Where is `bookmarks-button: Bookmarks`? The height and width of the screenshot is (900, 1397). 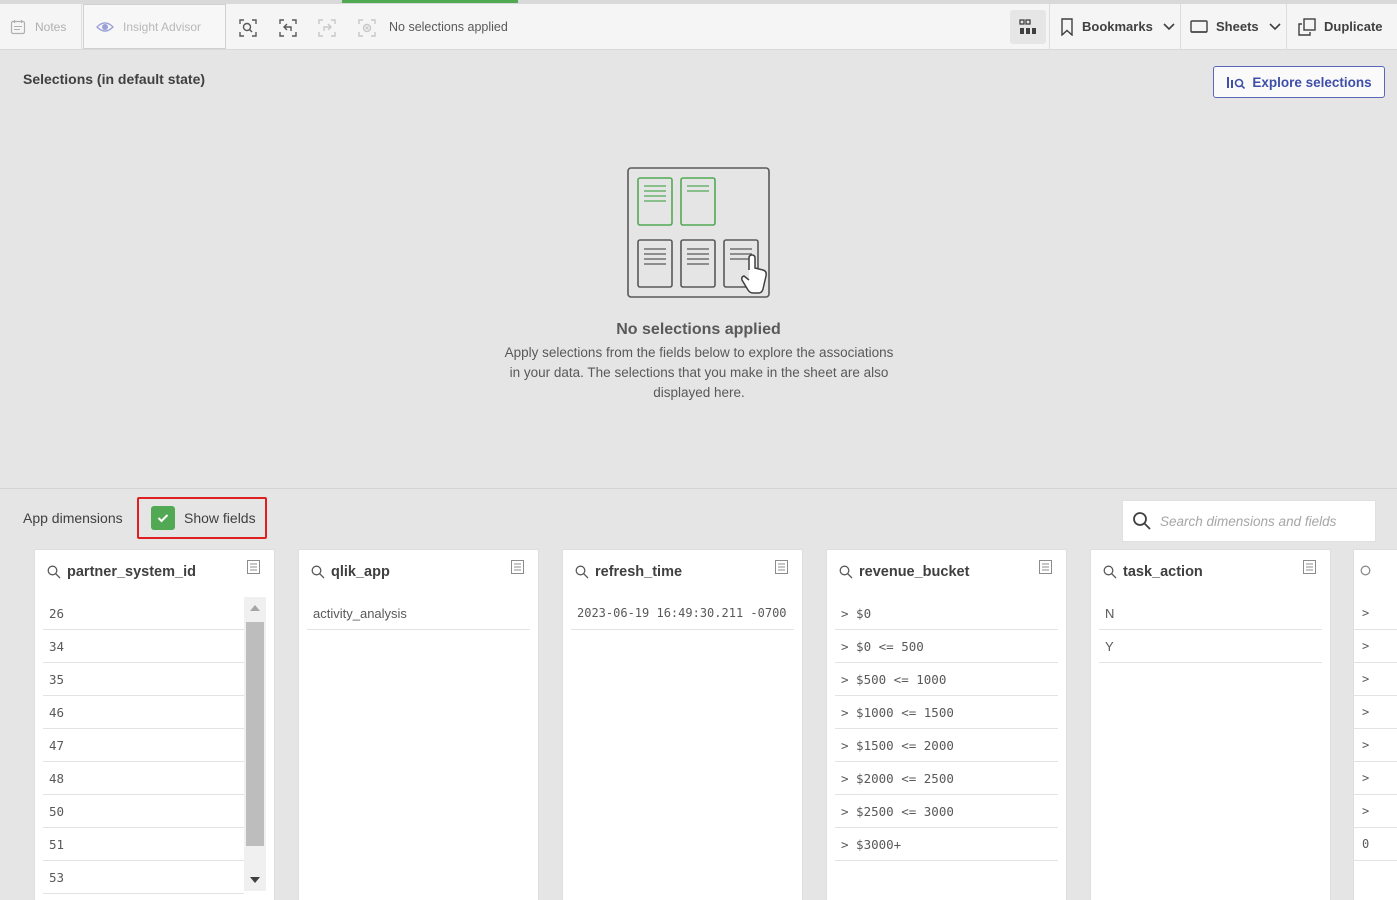
bookmarks-button: Bookmarks is located at coordinates (1121, 26).